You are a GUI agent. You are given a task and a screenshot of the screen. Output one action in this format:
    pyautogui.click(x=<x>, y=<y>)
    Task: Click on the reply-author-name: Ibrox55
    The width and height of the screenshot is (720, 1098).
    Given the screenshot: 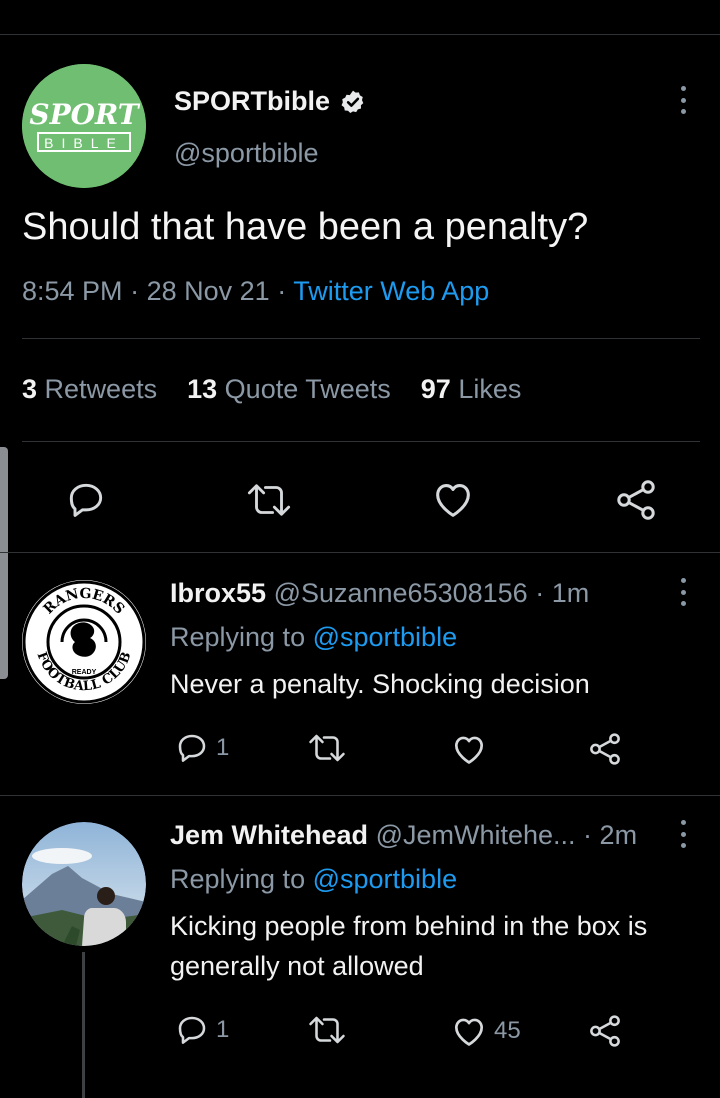 What is the action you would take?
    pyautogui.click(x=218, y=593)
    